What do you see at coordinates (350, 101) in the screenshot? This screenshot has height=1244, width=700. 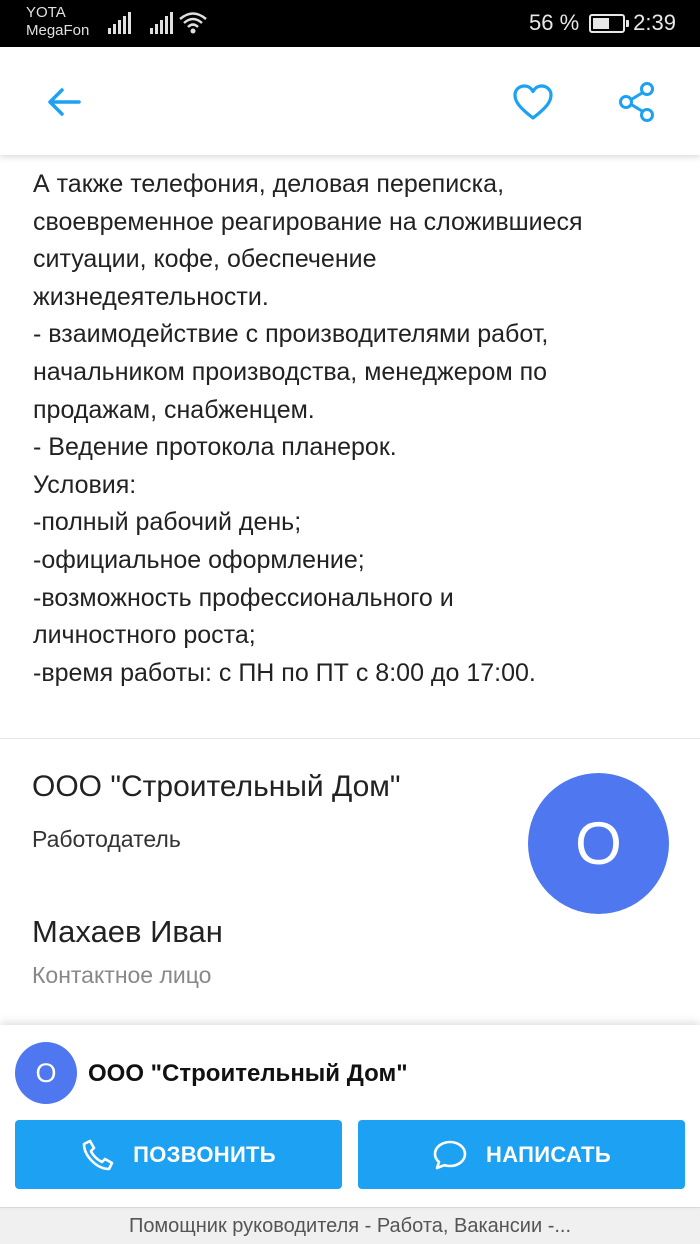 I see `app-bar` at bounding box center [350, 101].